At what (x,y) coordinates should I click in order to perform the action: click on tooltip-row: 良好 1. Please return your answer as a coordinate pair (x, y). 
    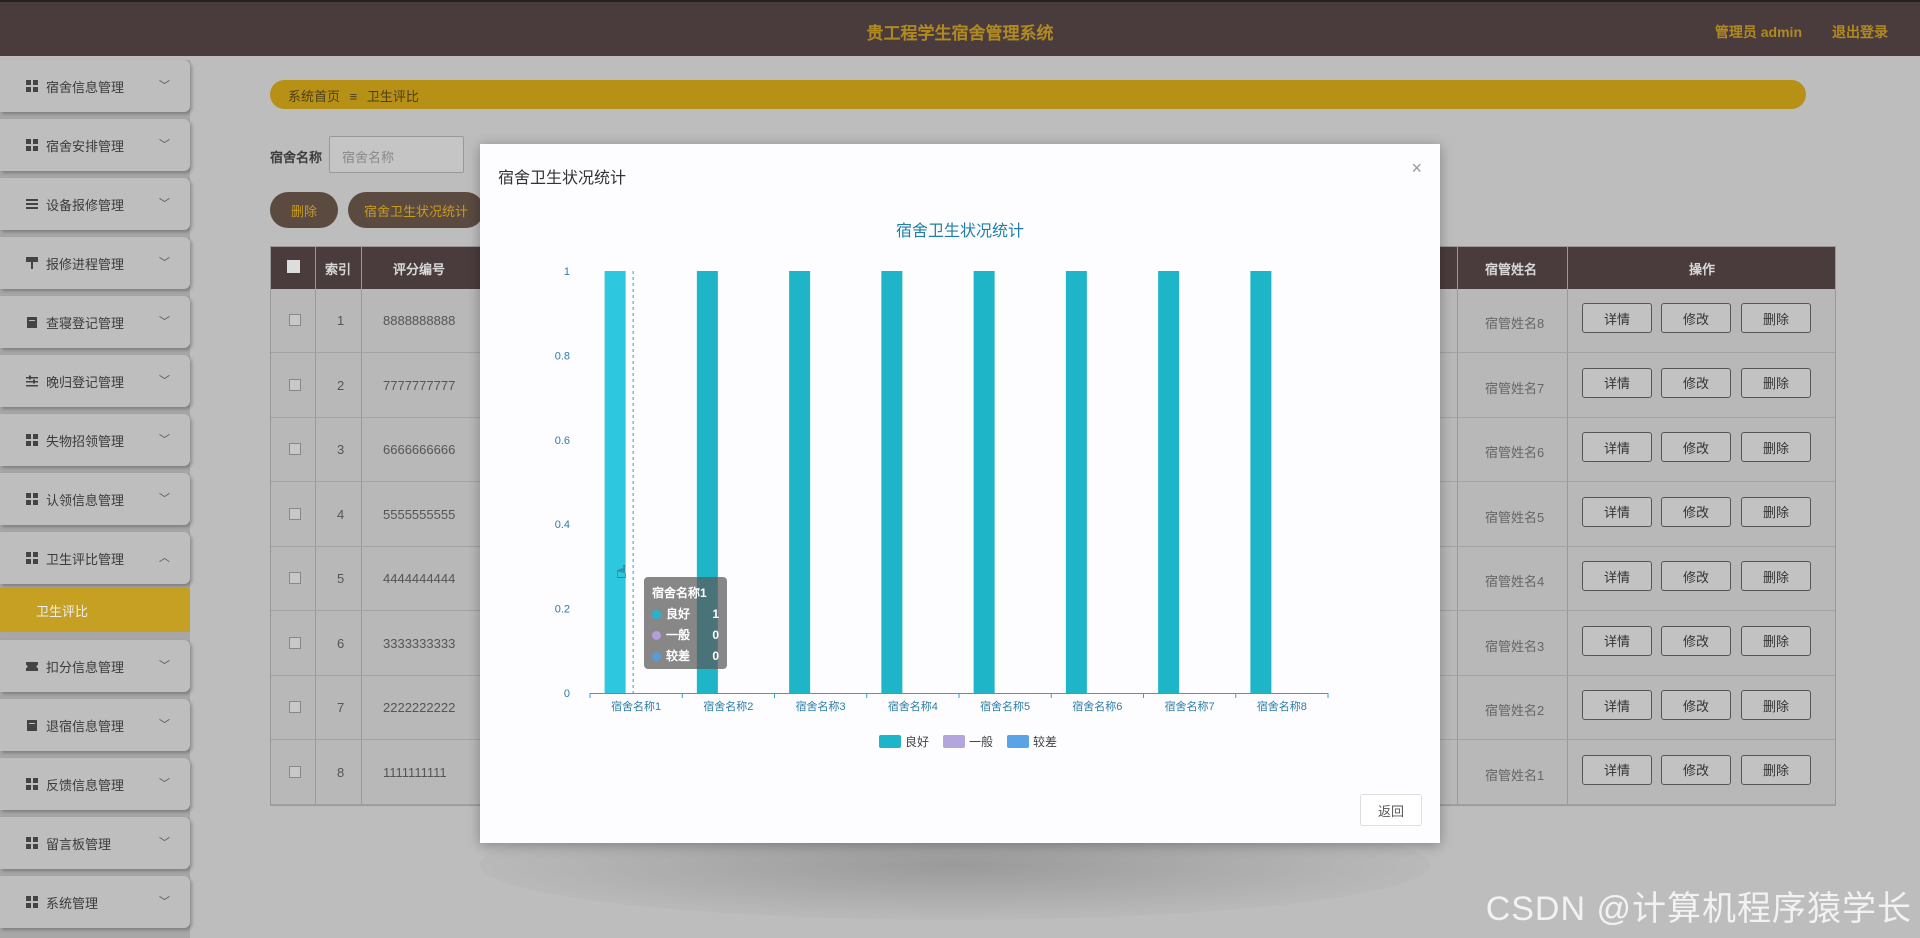
    Looking at the image, I should click on (685, 614).